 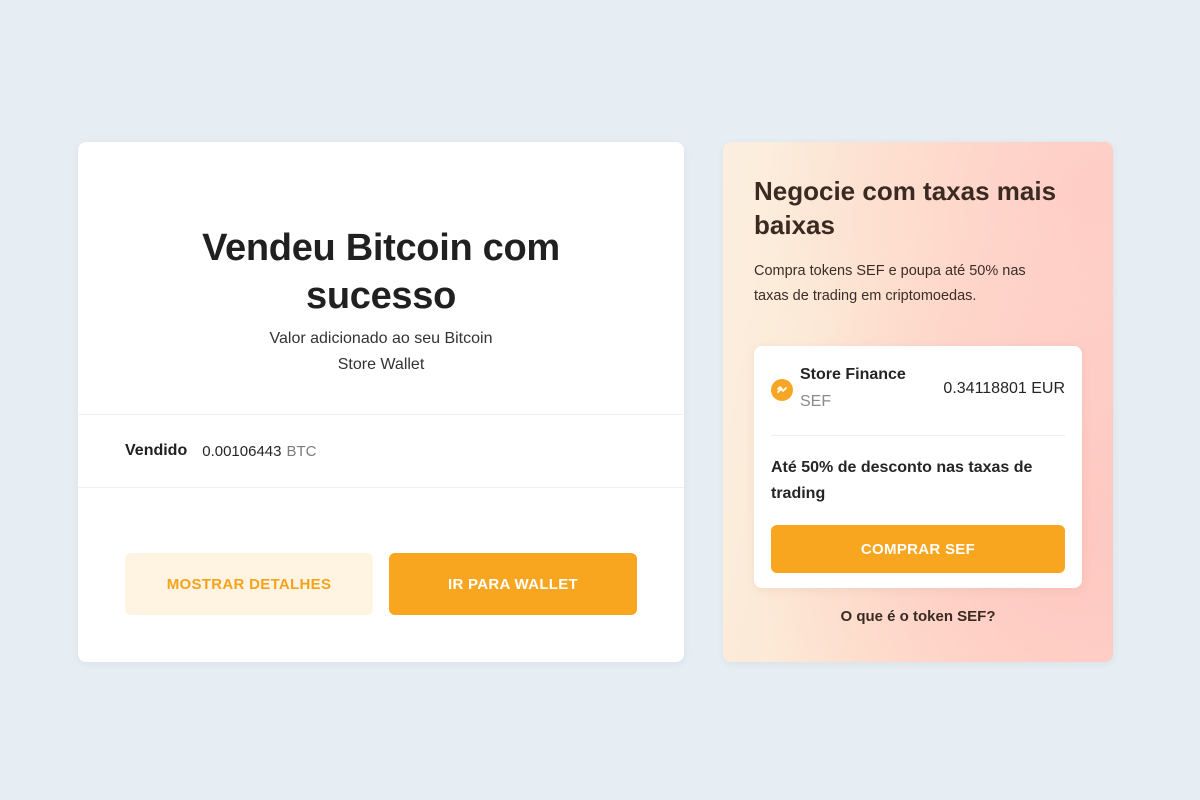 I want to click on store-finance-logo-glyph, so click(x=782, y=389).